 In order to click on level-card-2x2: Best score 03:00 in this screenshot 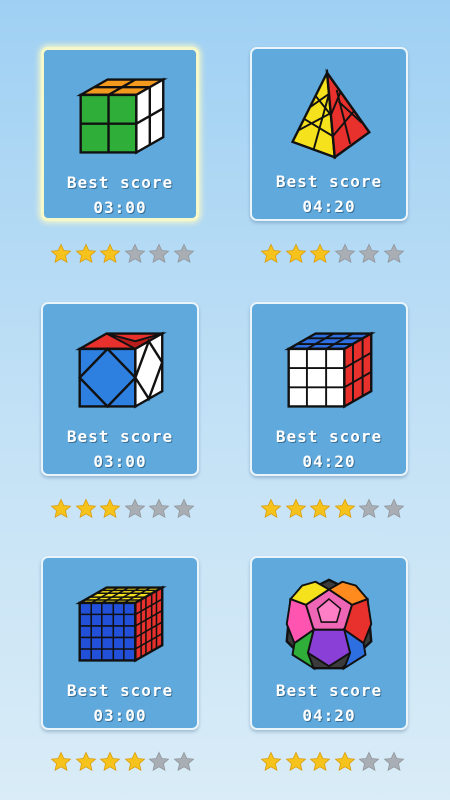, I will do `click(120, 134)`.